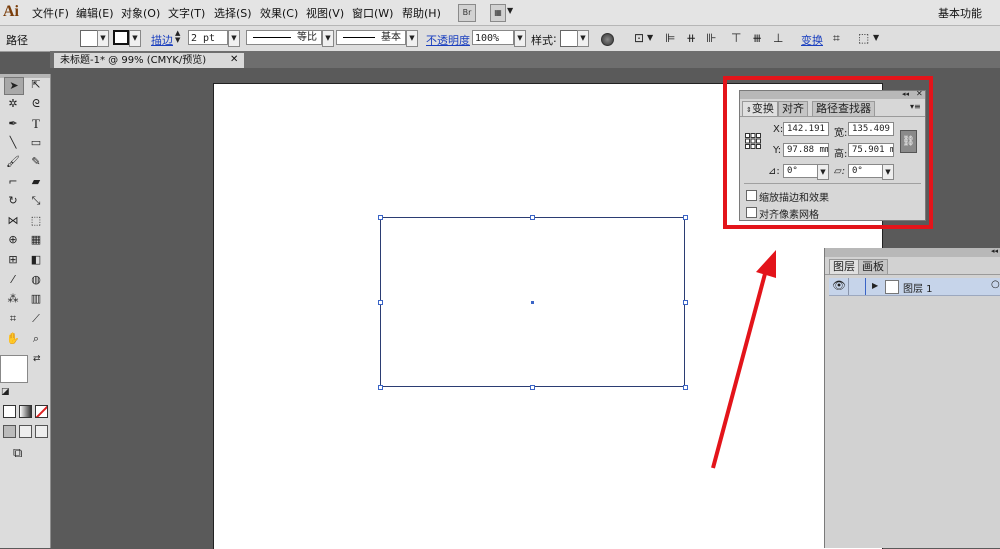 This screenshot has width=1000, height=549. I want to click on align-top-icon: ⊤, so click(736, 38).